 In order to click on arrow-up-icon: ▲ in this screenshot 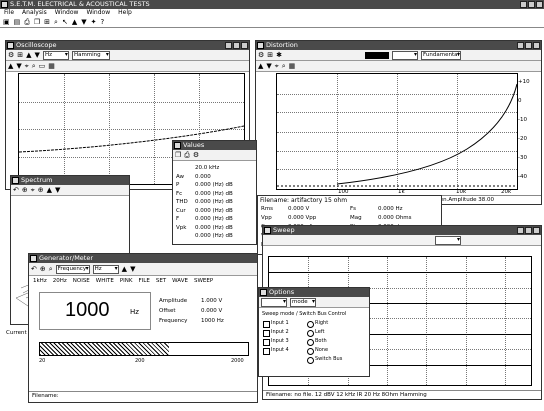, I will do `click(28, 55)`.